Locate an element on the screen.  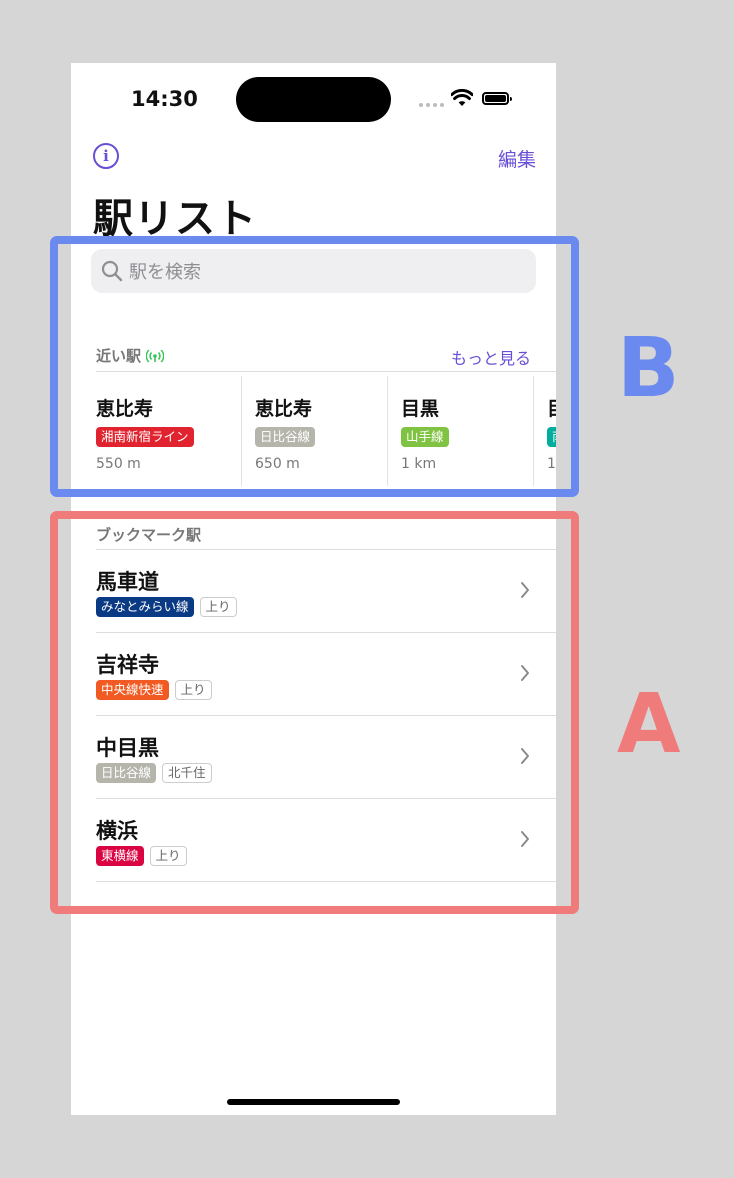
battery-icon is located at coordinates (497, 98).